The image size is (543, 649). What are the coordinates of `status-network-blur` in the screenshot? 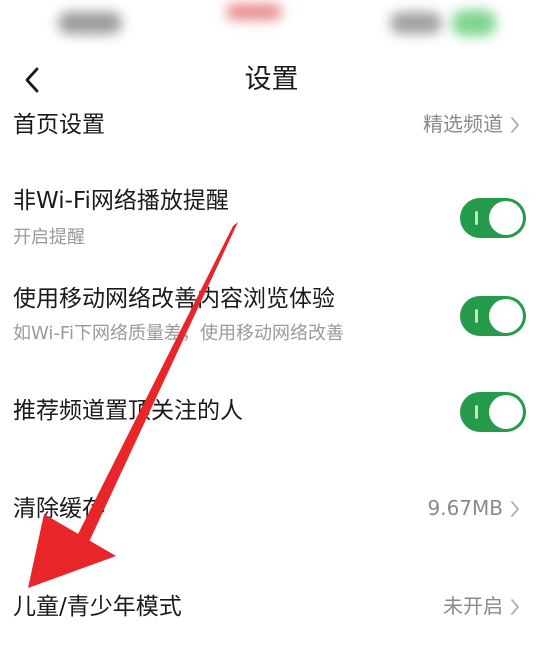 It's located at (416, 23).